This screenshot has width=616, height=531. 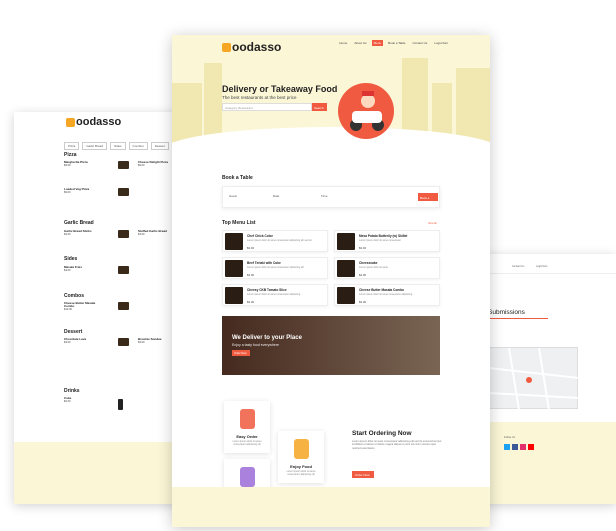 What do you see at coordinates (70, 155) in the screenshot?
I see `category-heading: Pizza` at bounding box center [70, 155].